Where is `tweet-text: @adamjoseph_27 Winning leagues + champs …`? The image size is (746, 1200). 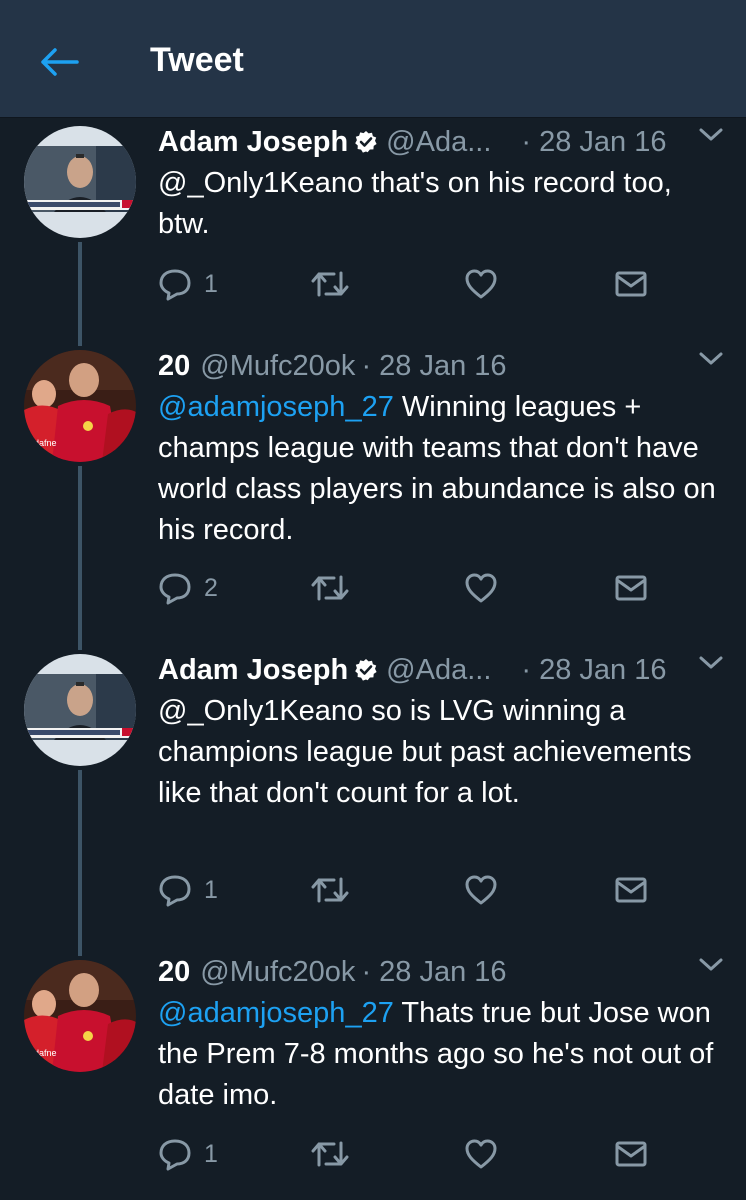
tweet-text: @adamjoseph_27 Winning leagues + champs … is located at coordinates (441, 469).